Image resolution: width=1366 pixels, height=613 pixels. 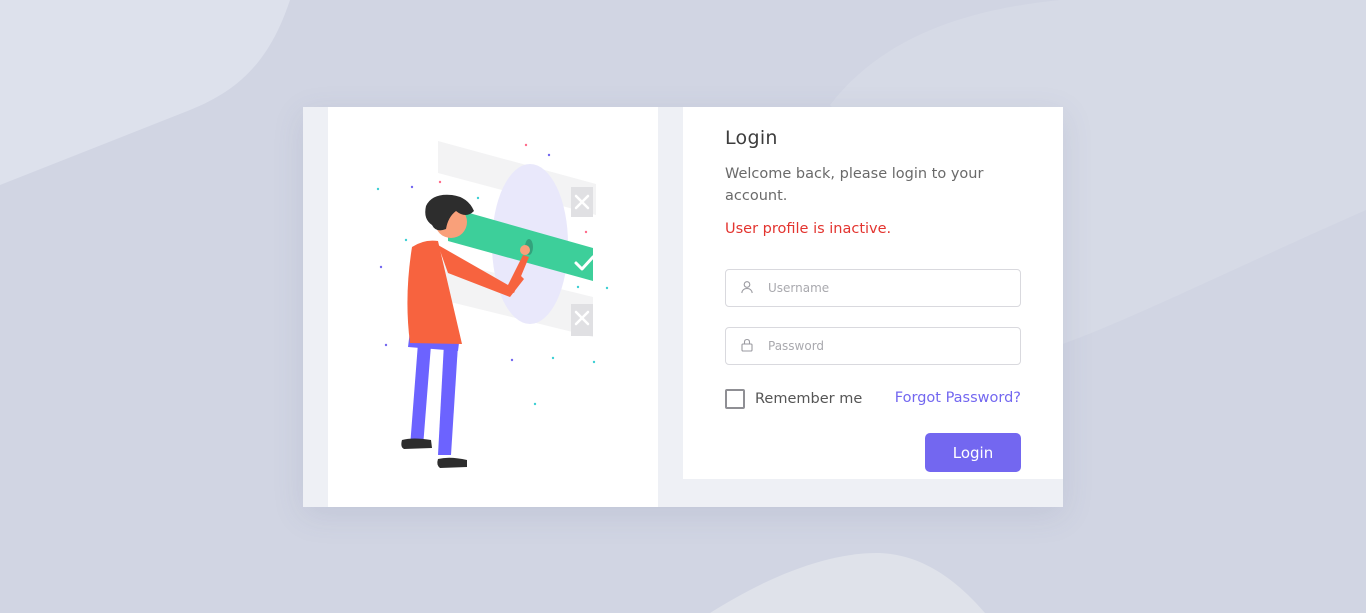 What do you see at coordinates (747, 287) in the screenshot?
I see `user-icon` at bounding box center [747, 287].